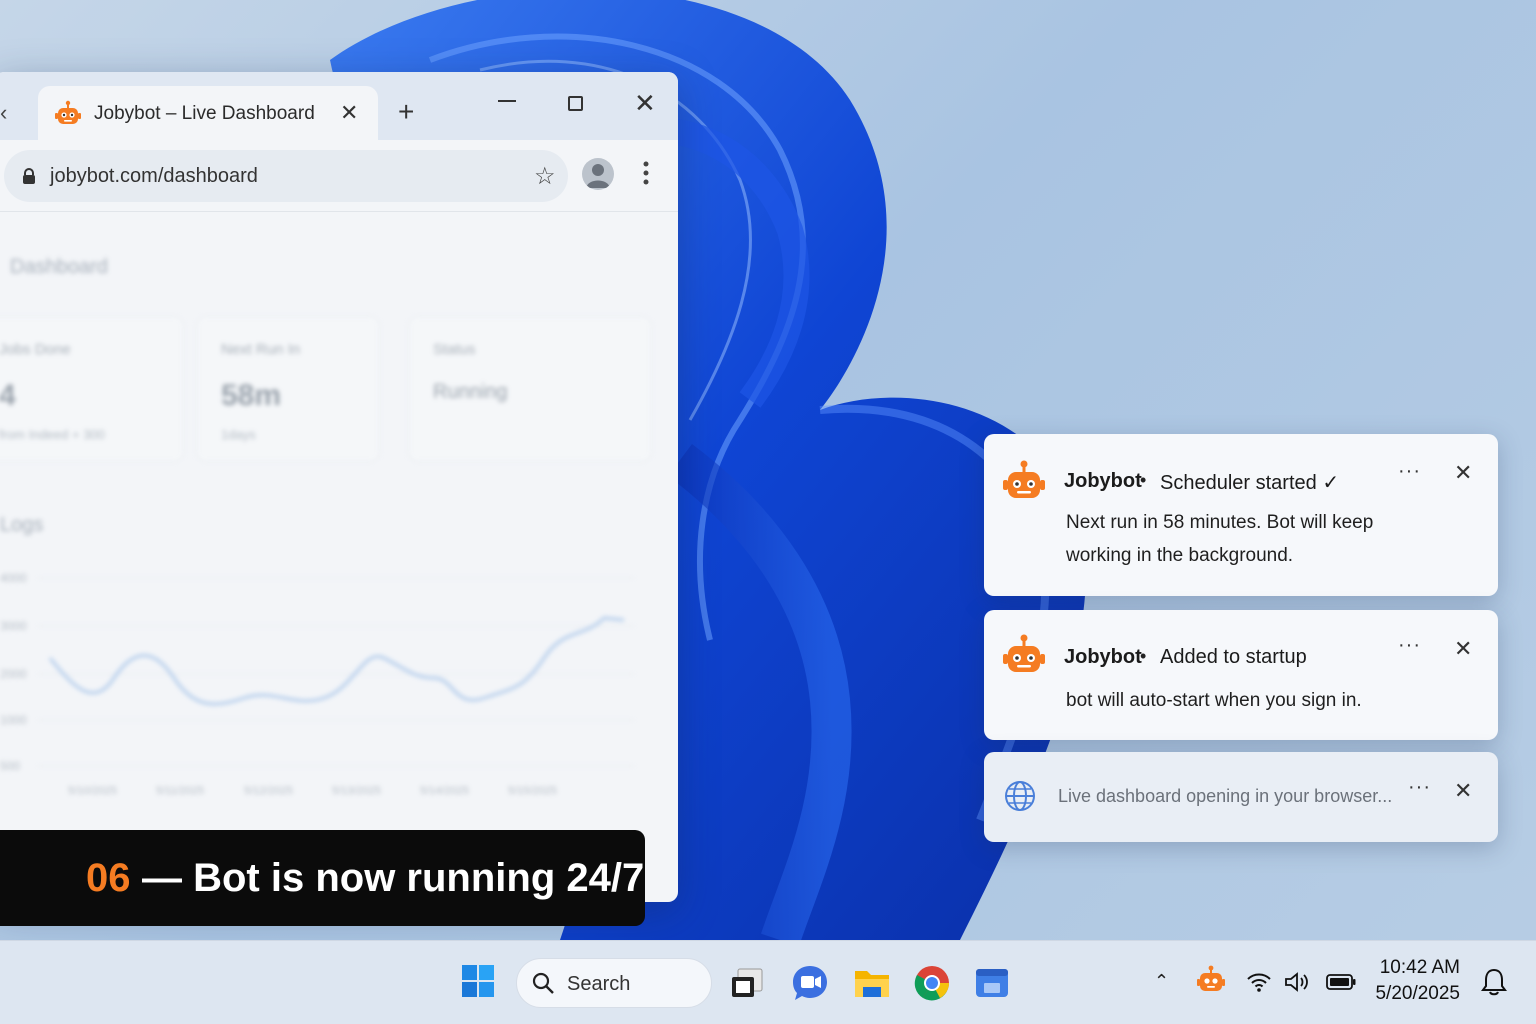 The width and height of the screenshot is (1536, 1024). I want to click on caption-step-number: 06, so click(108, 878).